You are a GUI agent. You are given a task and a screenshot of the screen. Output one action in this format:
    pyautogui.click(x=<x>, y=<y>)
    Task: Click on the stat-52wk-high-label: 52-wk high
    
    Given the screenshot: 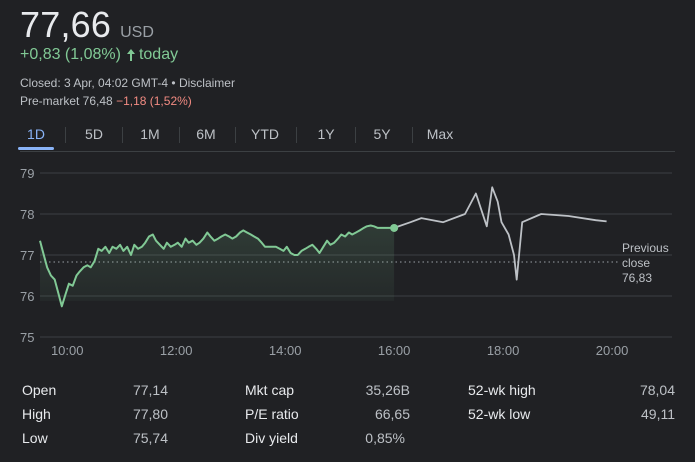 What is the action you would take?
    pyautogui.click(x=502, y=390)
    